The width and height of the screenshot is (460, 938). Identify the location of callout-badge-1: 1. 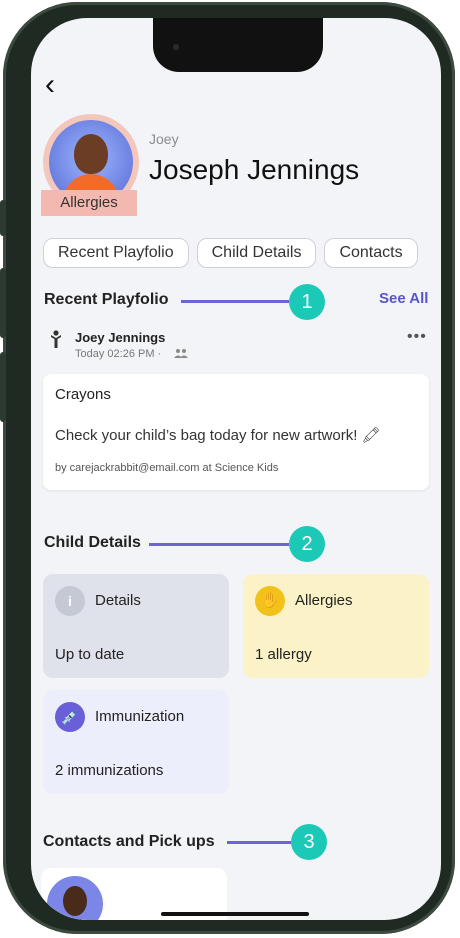
(307, 302).